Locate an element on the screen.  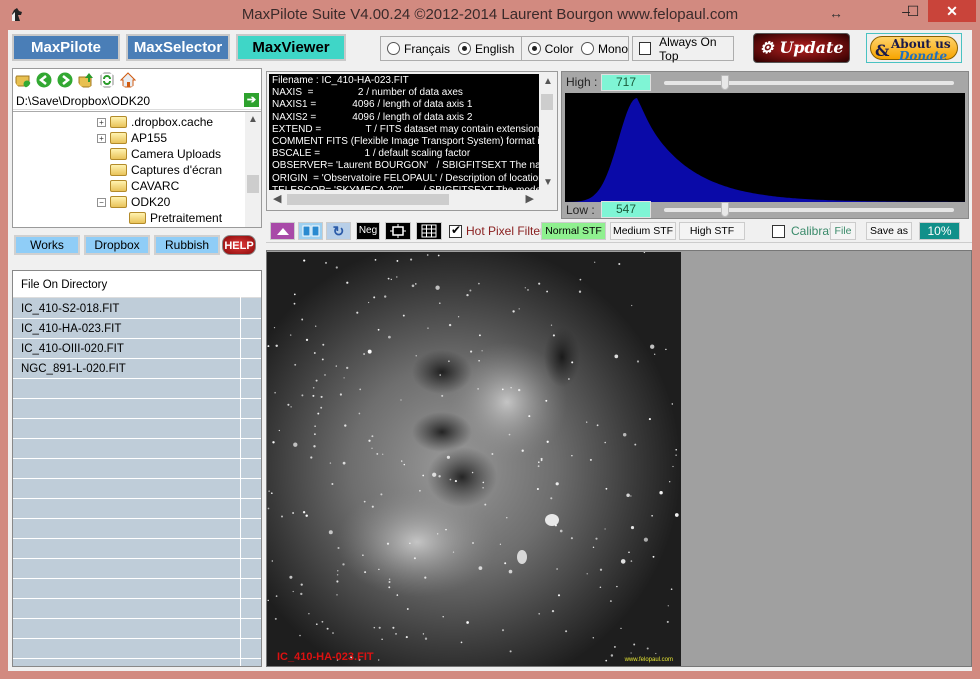
new-folder-icon is located at coordinates (23, 80).